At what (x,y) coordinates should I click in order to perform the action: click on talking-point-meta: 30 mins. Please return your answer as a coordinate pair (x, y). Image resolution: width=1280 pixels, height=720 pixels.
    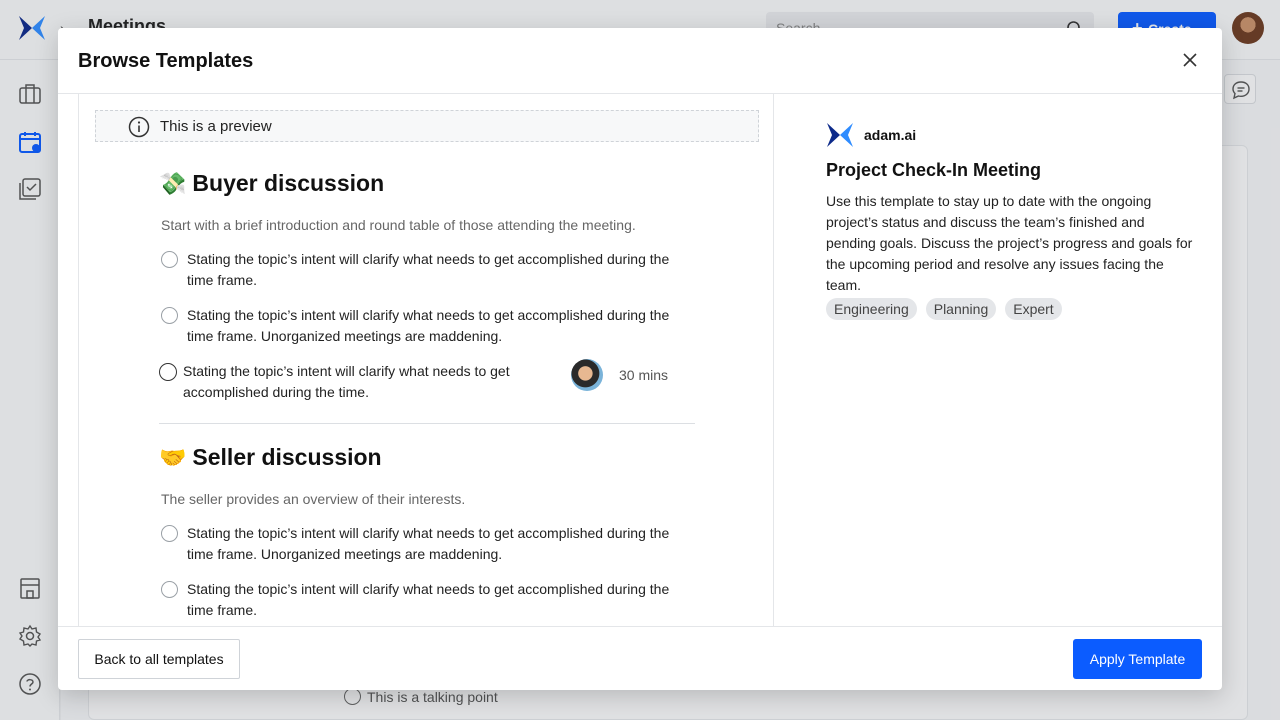
    Looking at the image, I should click on (619, 375).